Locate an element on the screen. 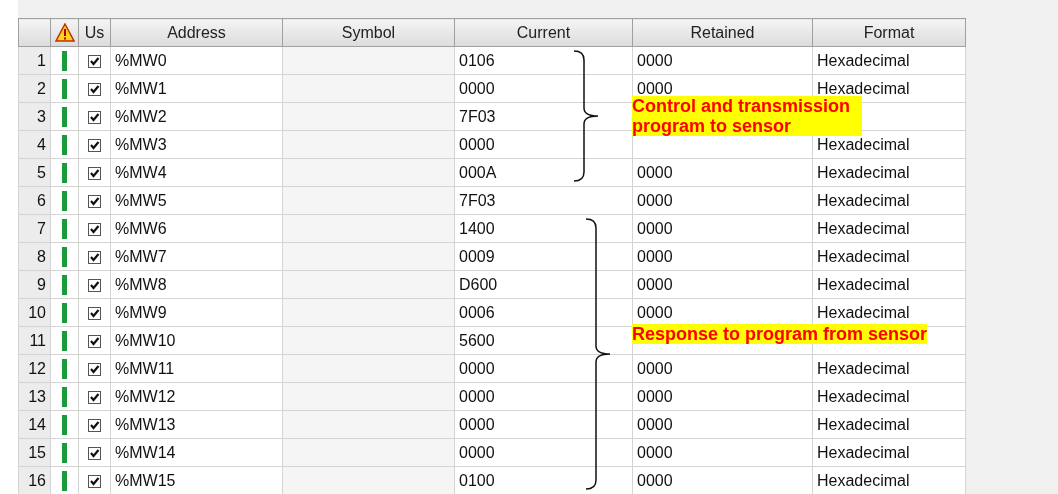 This screenshot has height=494, width=1058. row-number: 8 is located at coordinates (34, 256).